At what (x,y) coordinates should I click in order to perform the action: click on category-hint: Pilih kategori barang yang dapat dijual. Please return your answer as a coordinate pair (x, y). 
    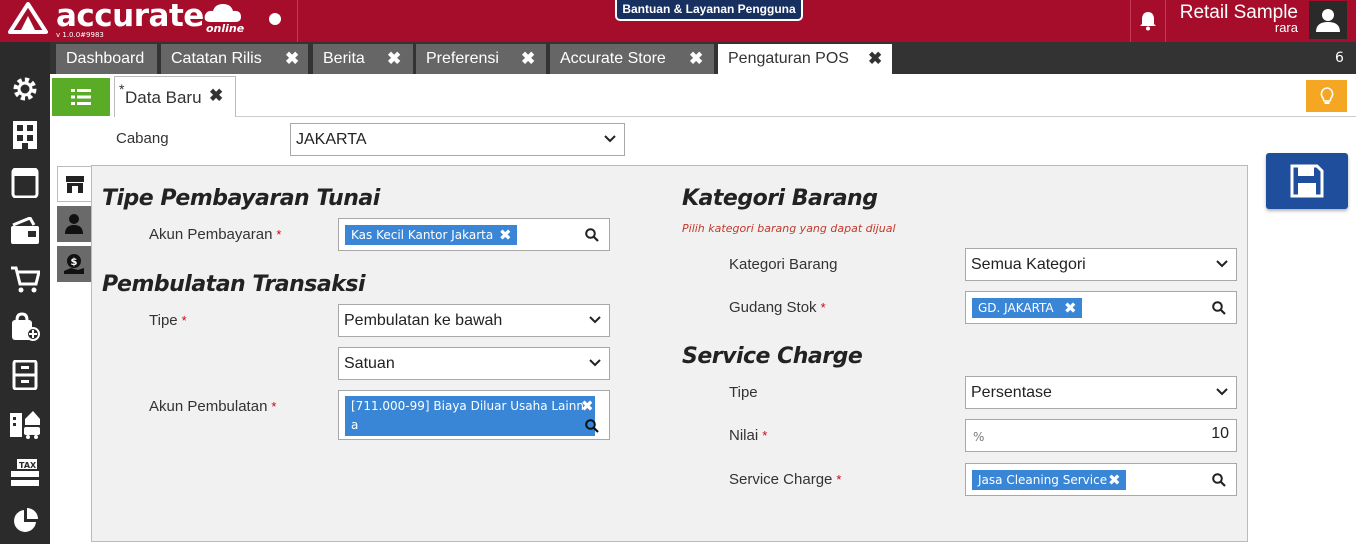
    Looking at the image, I should click on (789, 228).